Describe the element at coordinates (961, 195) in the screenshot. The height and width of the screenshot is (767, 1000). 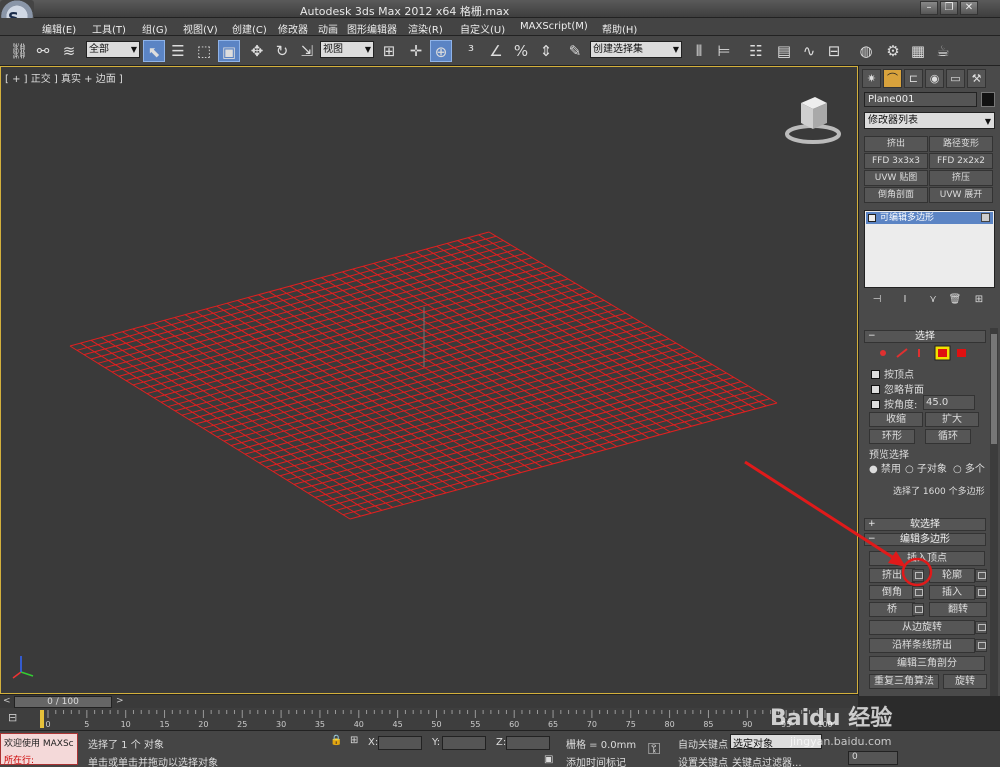
I see `modifier-unwrap-uvw-button: UVW 展开` at that location.